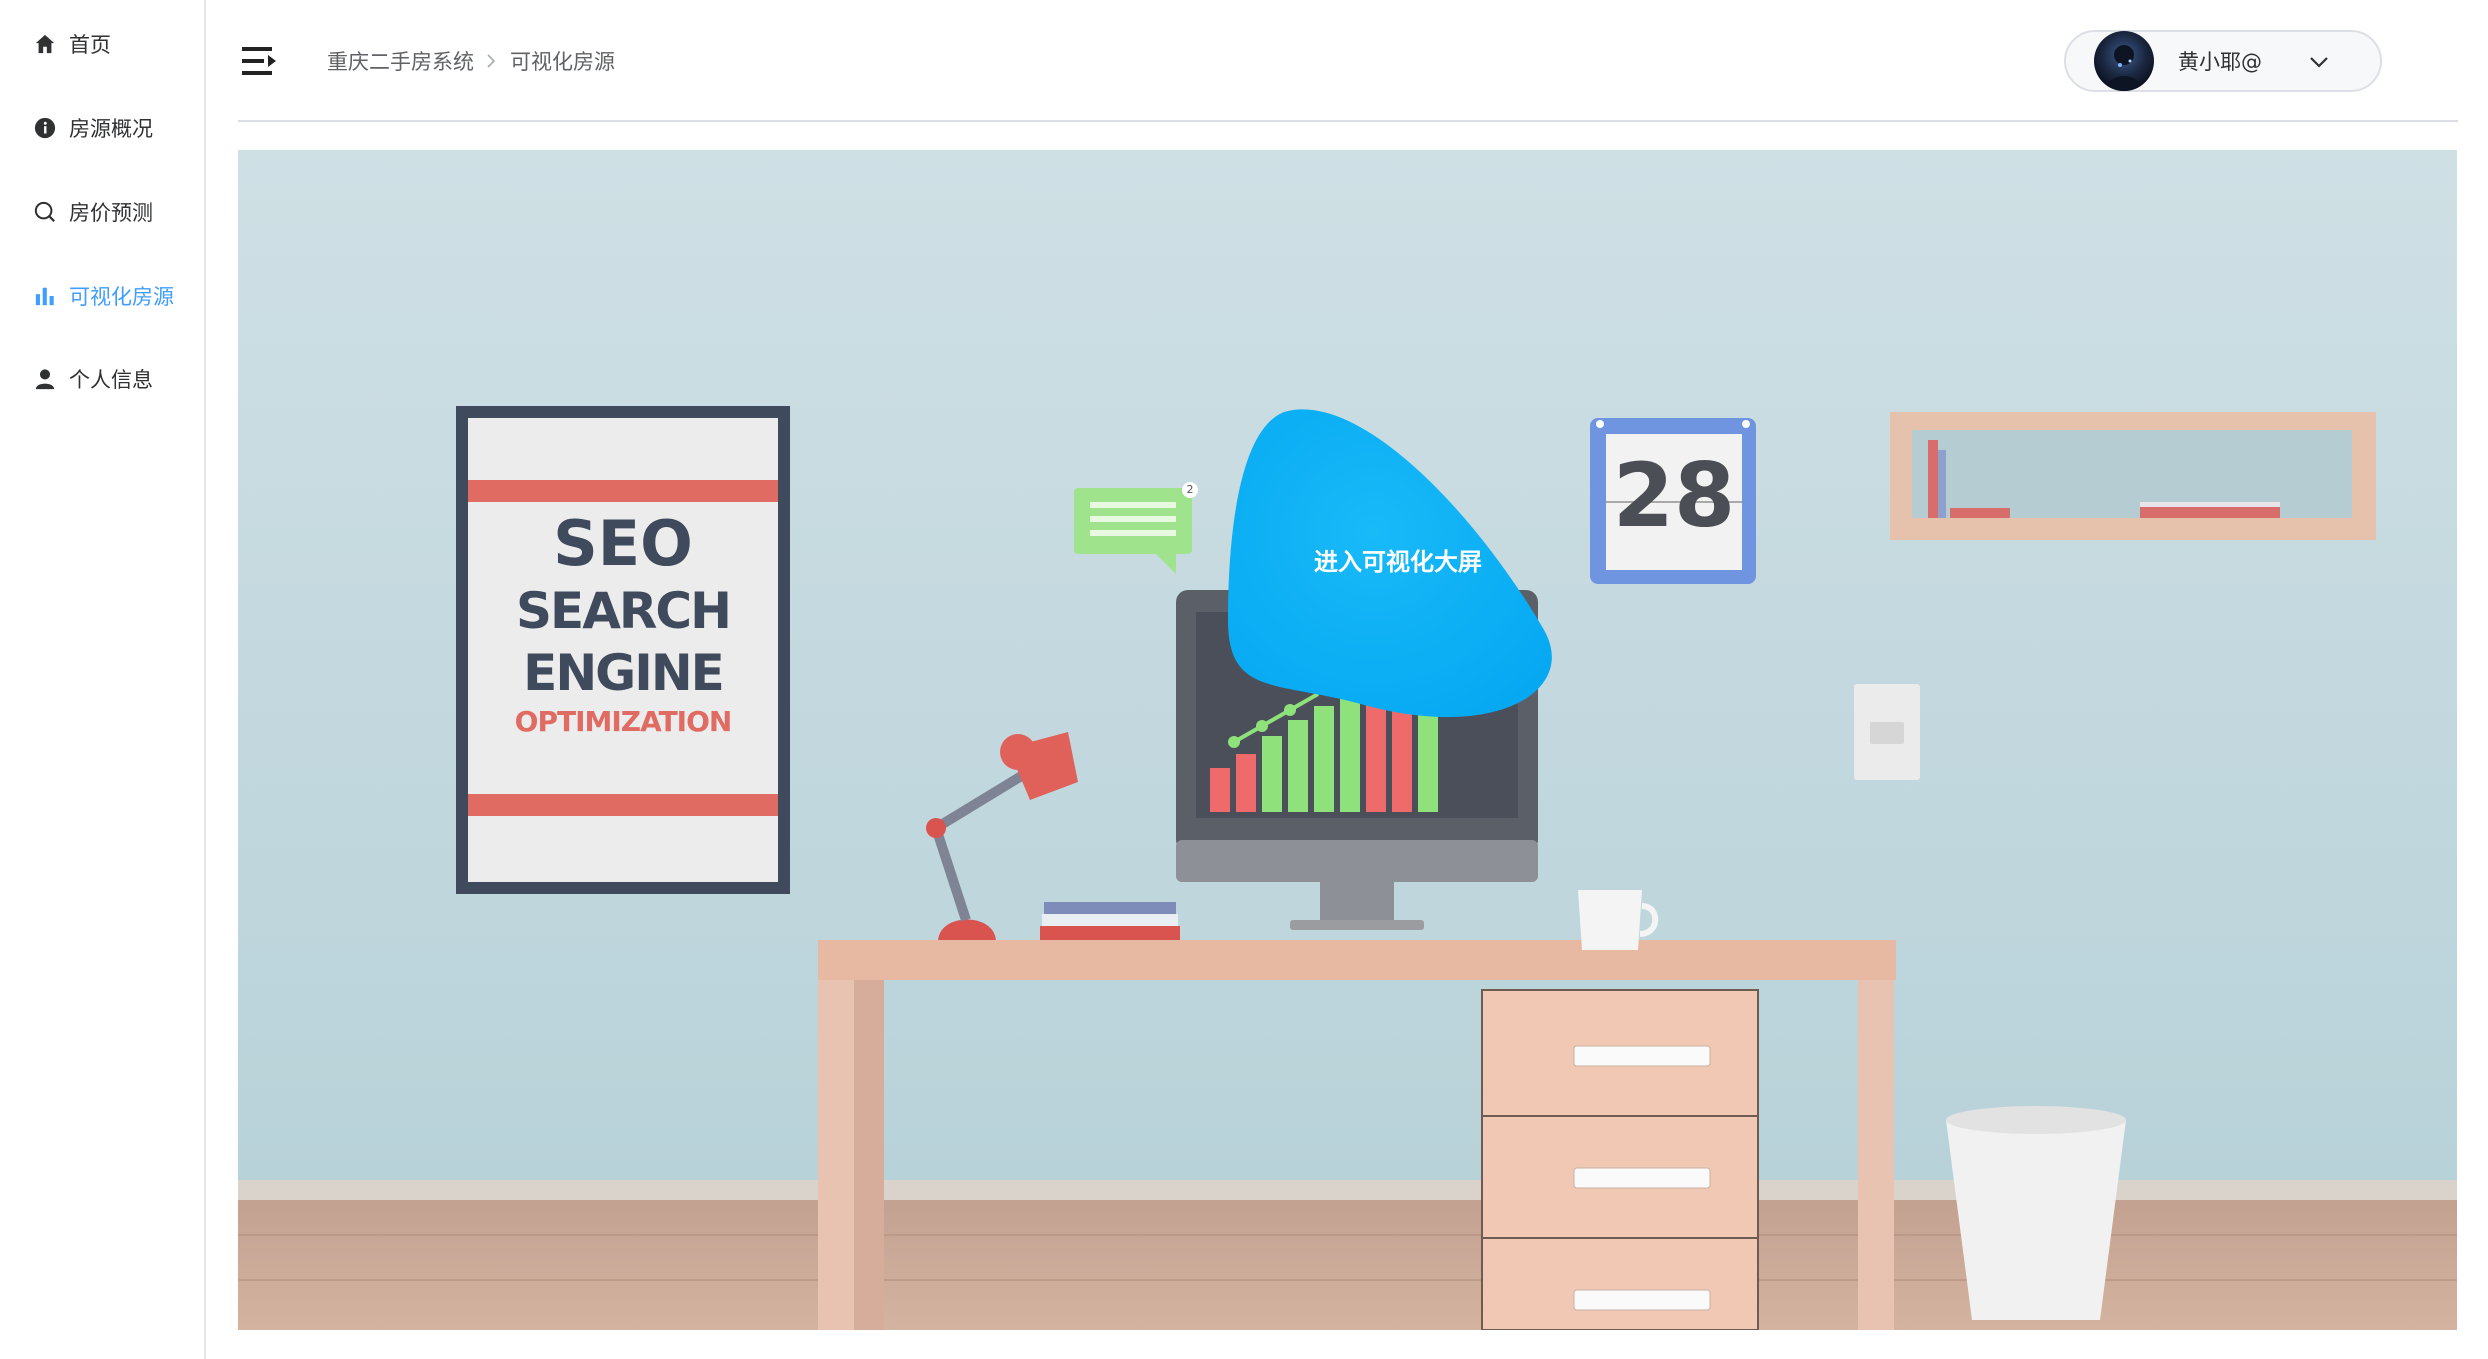 The width and height of the screenshot is (2488, 1359). I want to click on sidebar-item-home: 首页, so click(102, 44).